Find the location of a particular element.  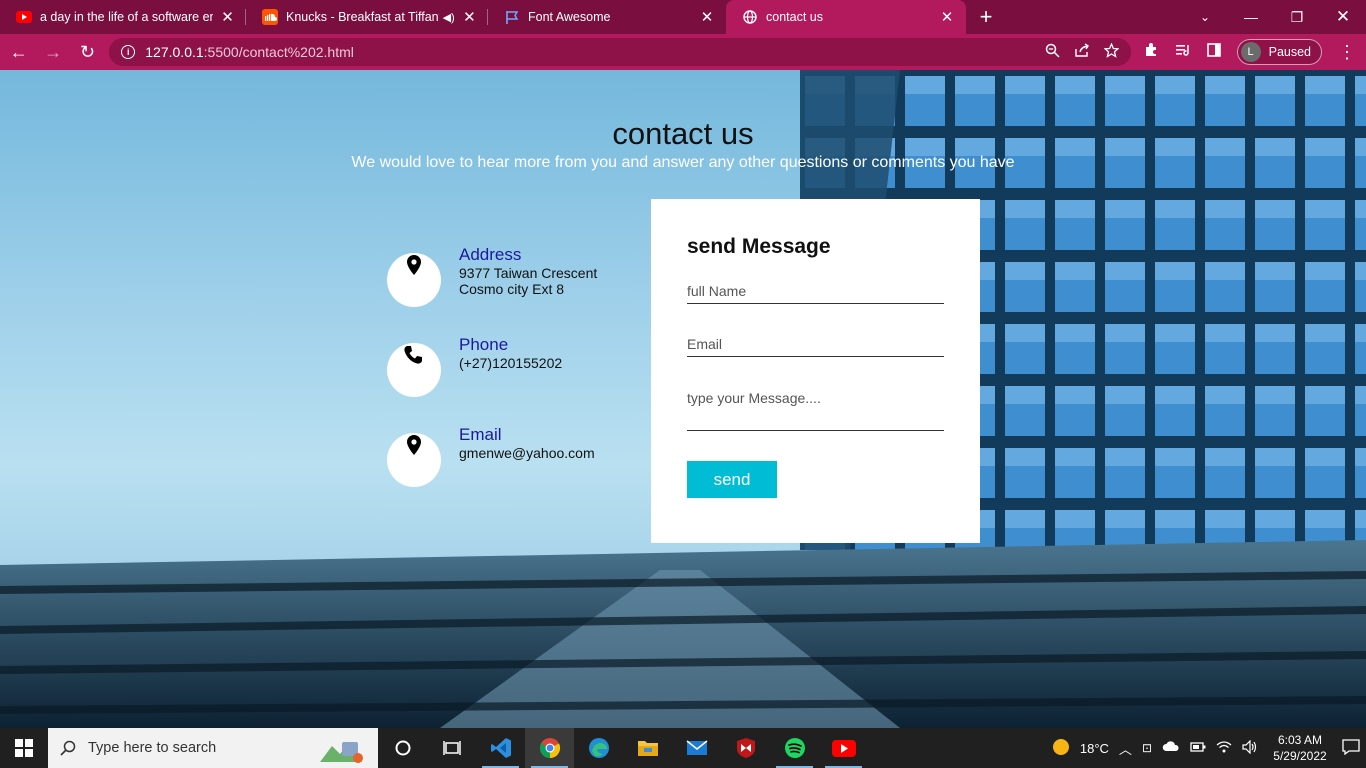

full-name-input is located at coordinates (815, 293).